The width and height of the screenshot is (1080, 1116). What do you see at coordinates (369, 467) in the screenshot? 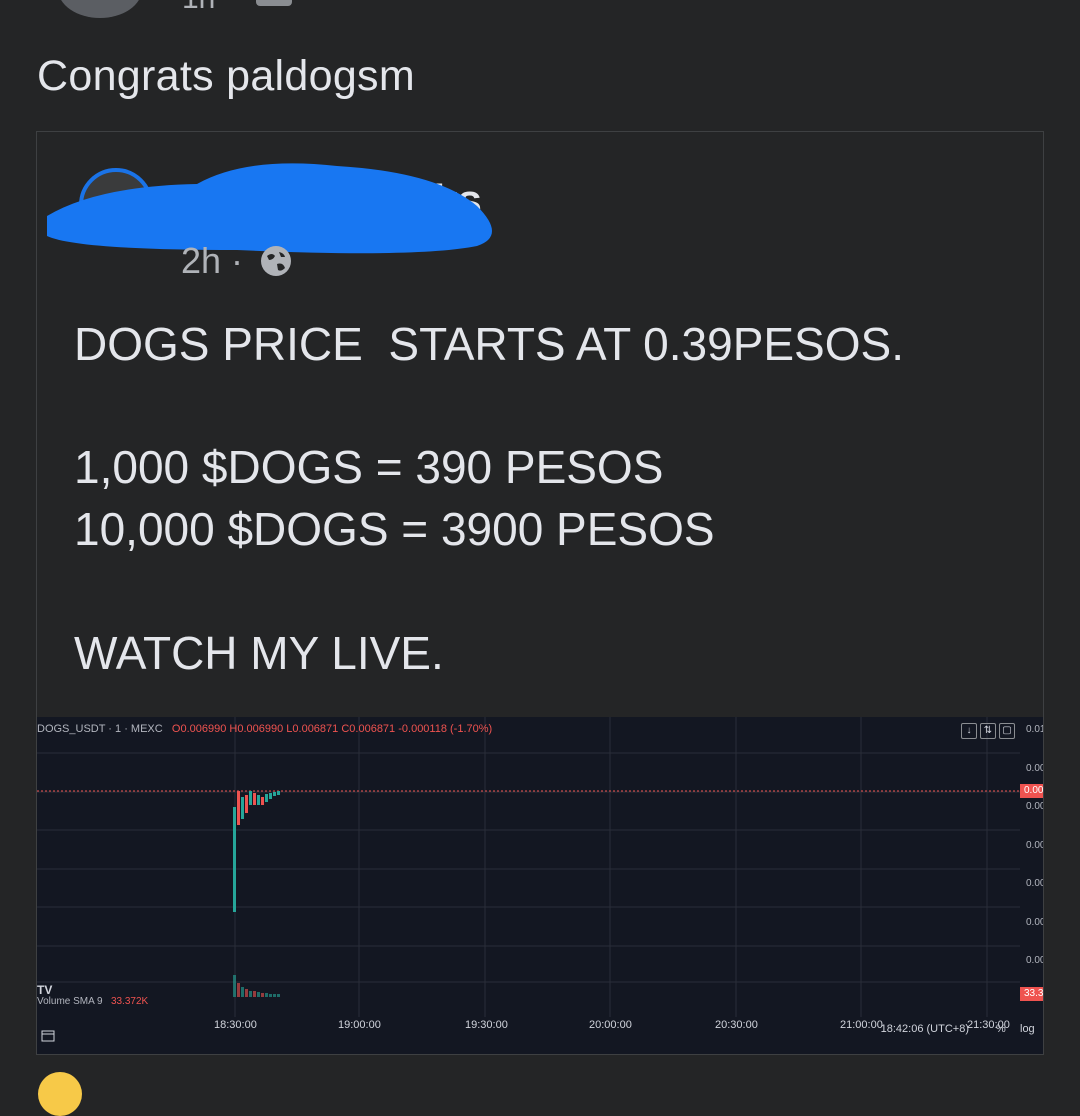
I see `conversion-line-1: 1,000 $DOGS = 390 PESOS` at bounding box center [369, 467].